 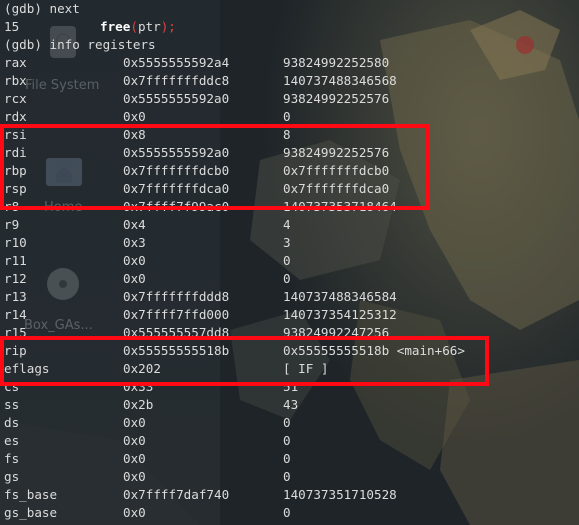 What do you see at coordinates (287, 242) in the screenshot?
I see `register-natural-value: 3` at bounding box center [287, 242].